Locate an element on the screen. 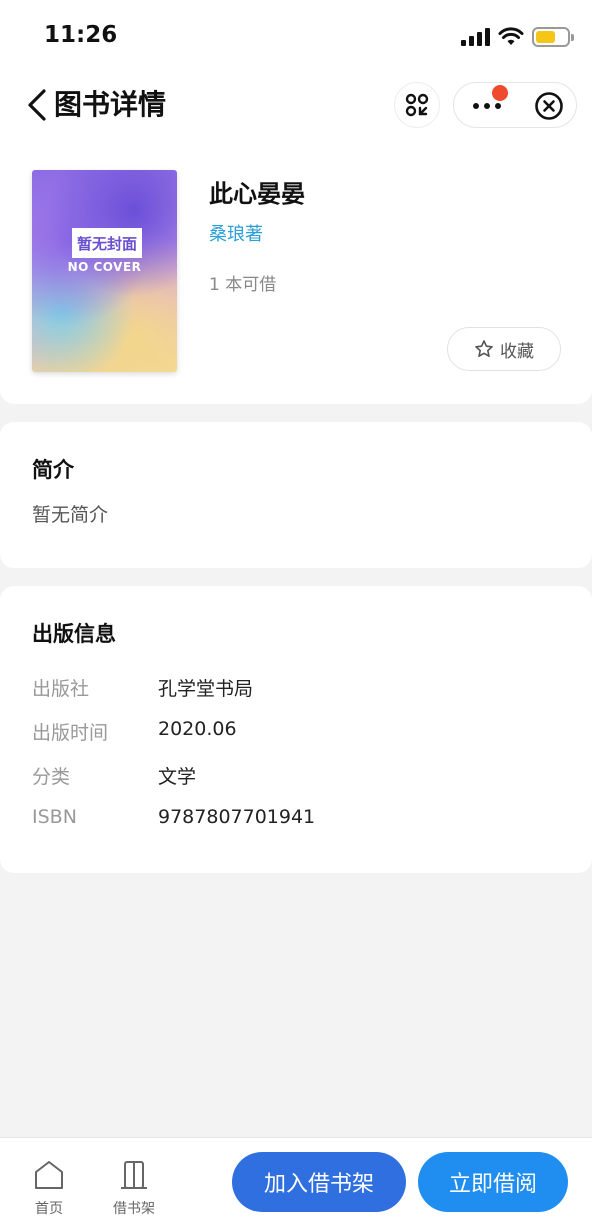 Image resolution: width=592 pixels, height=1221 pixels. publication-value: 2020.06 is located at coordinates (197, 729).